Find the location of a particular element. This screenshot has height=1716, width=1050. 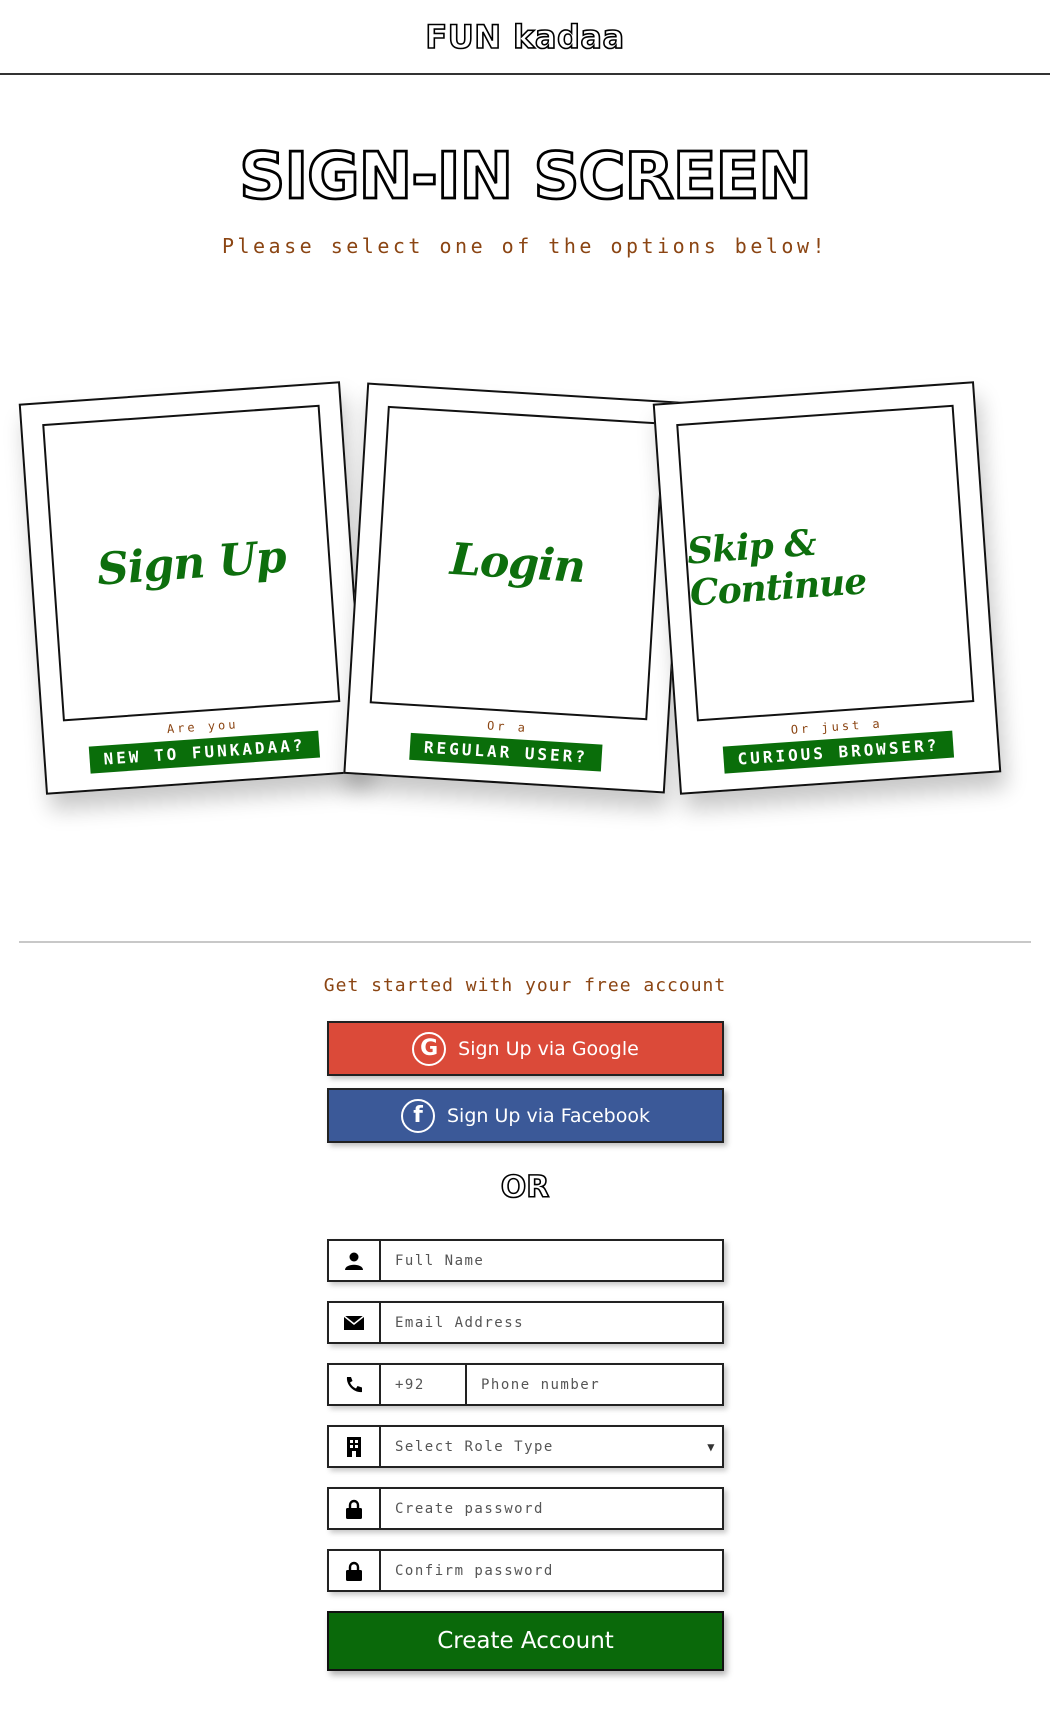

signup-card-title: Sign Up is located at coordinates (191, 563).